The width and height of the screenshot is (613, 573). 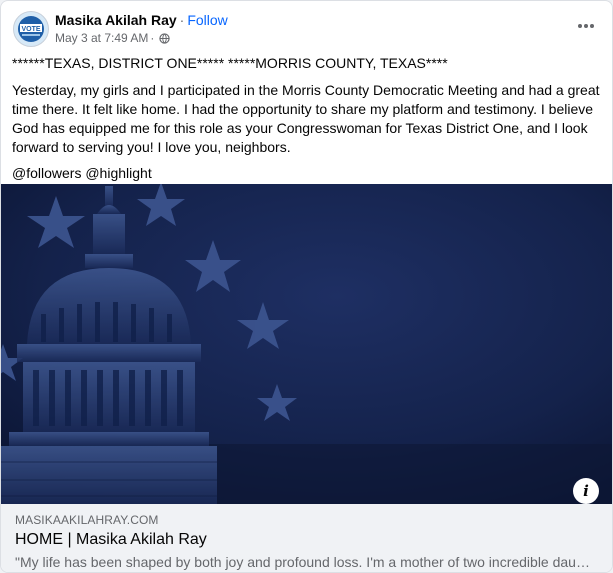 I want to click on author-name: Masika Akilah Ray, so click(x=116, y=20).